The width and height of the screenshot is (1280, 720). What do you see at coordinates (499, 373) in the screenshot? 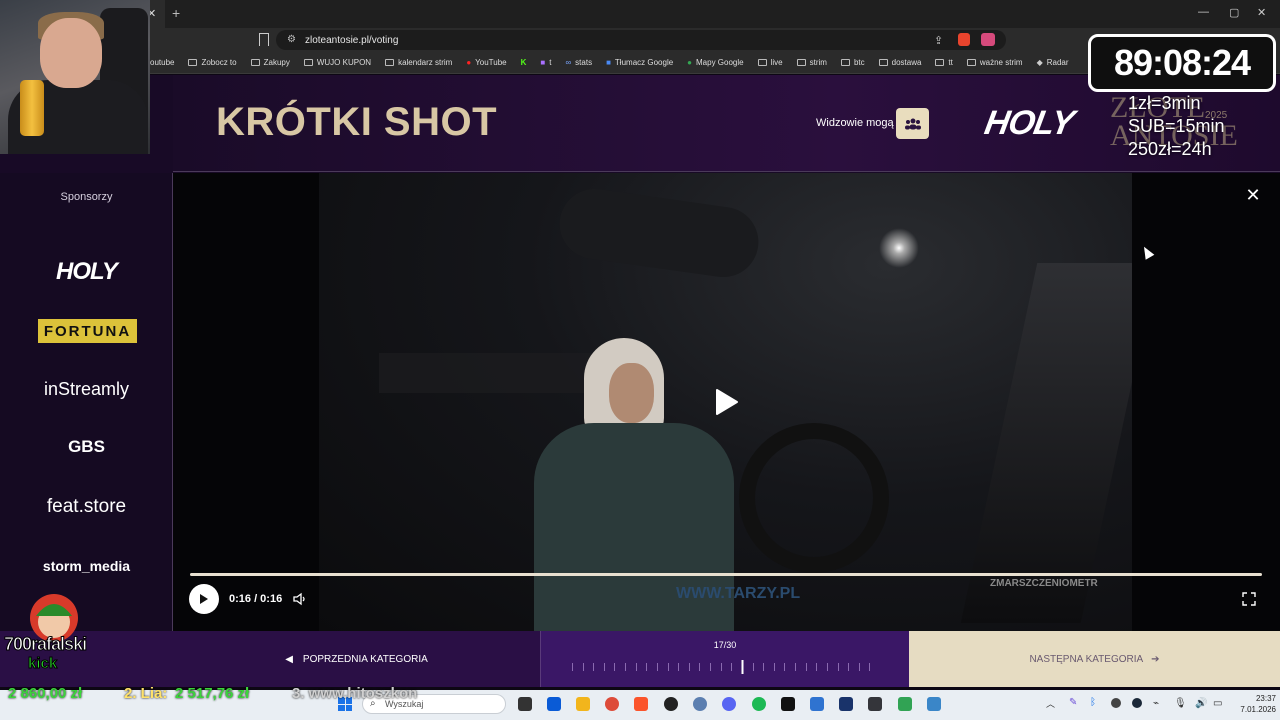
I see `car-window` at bounding box center [499, 373].